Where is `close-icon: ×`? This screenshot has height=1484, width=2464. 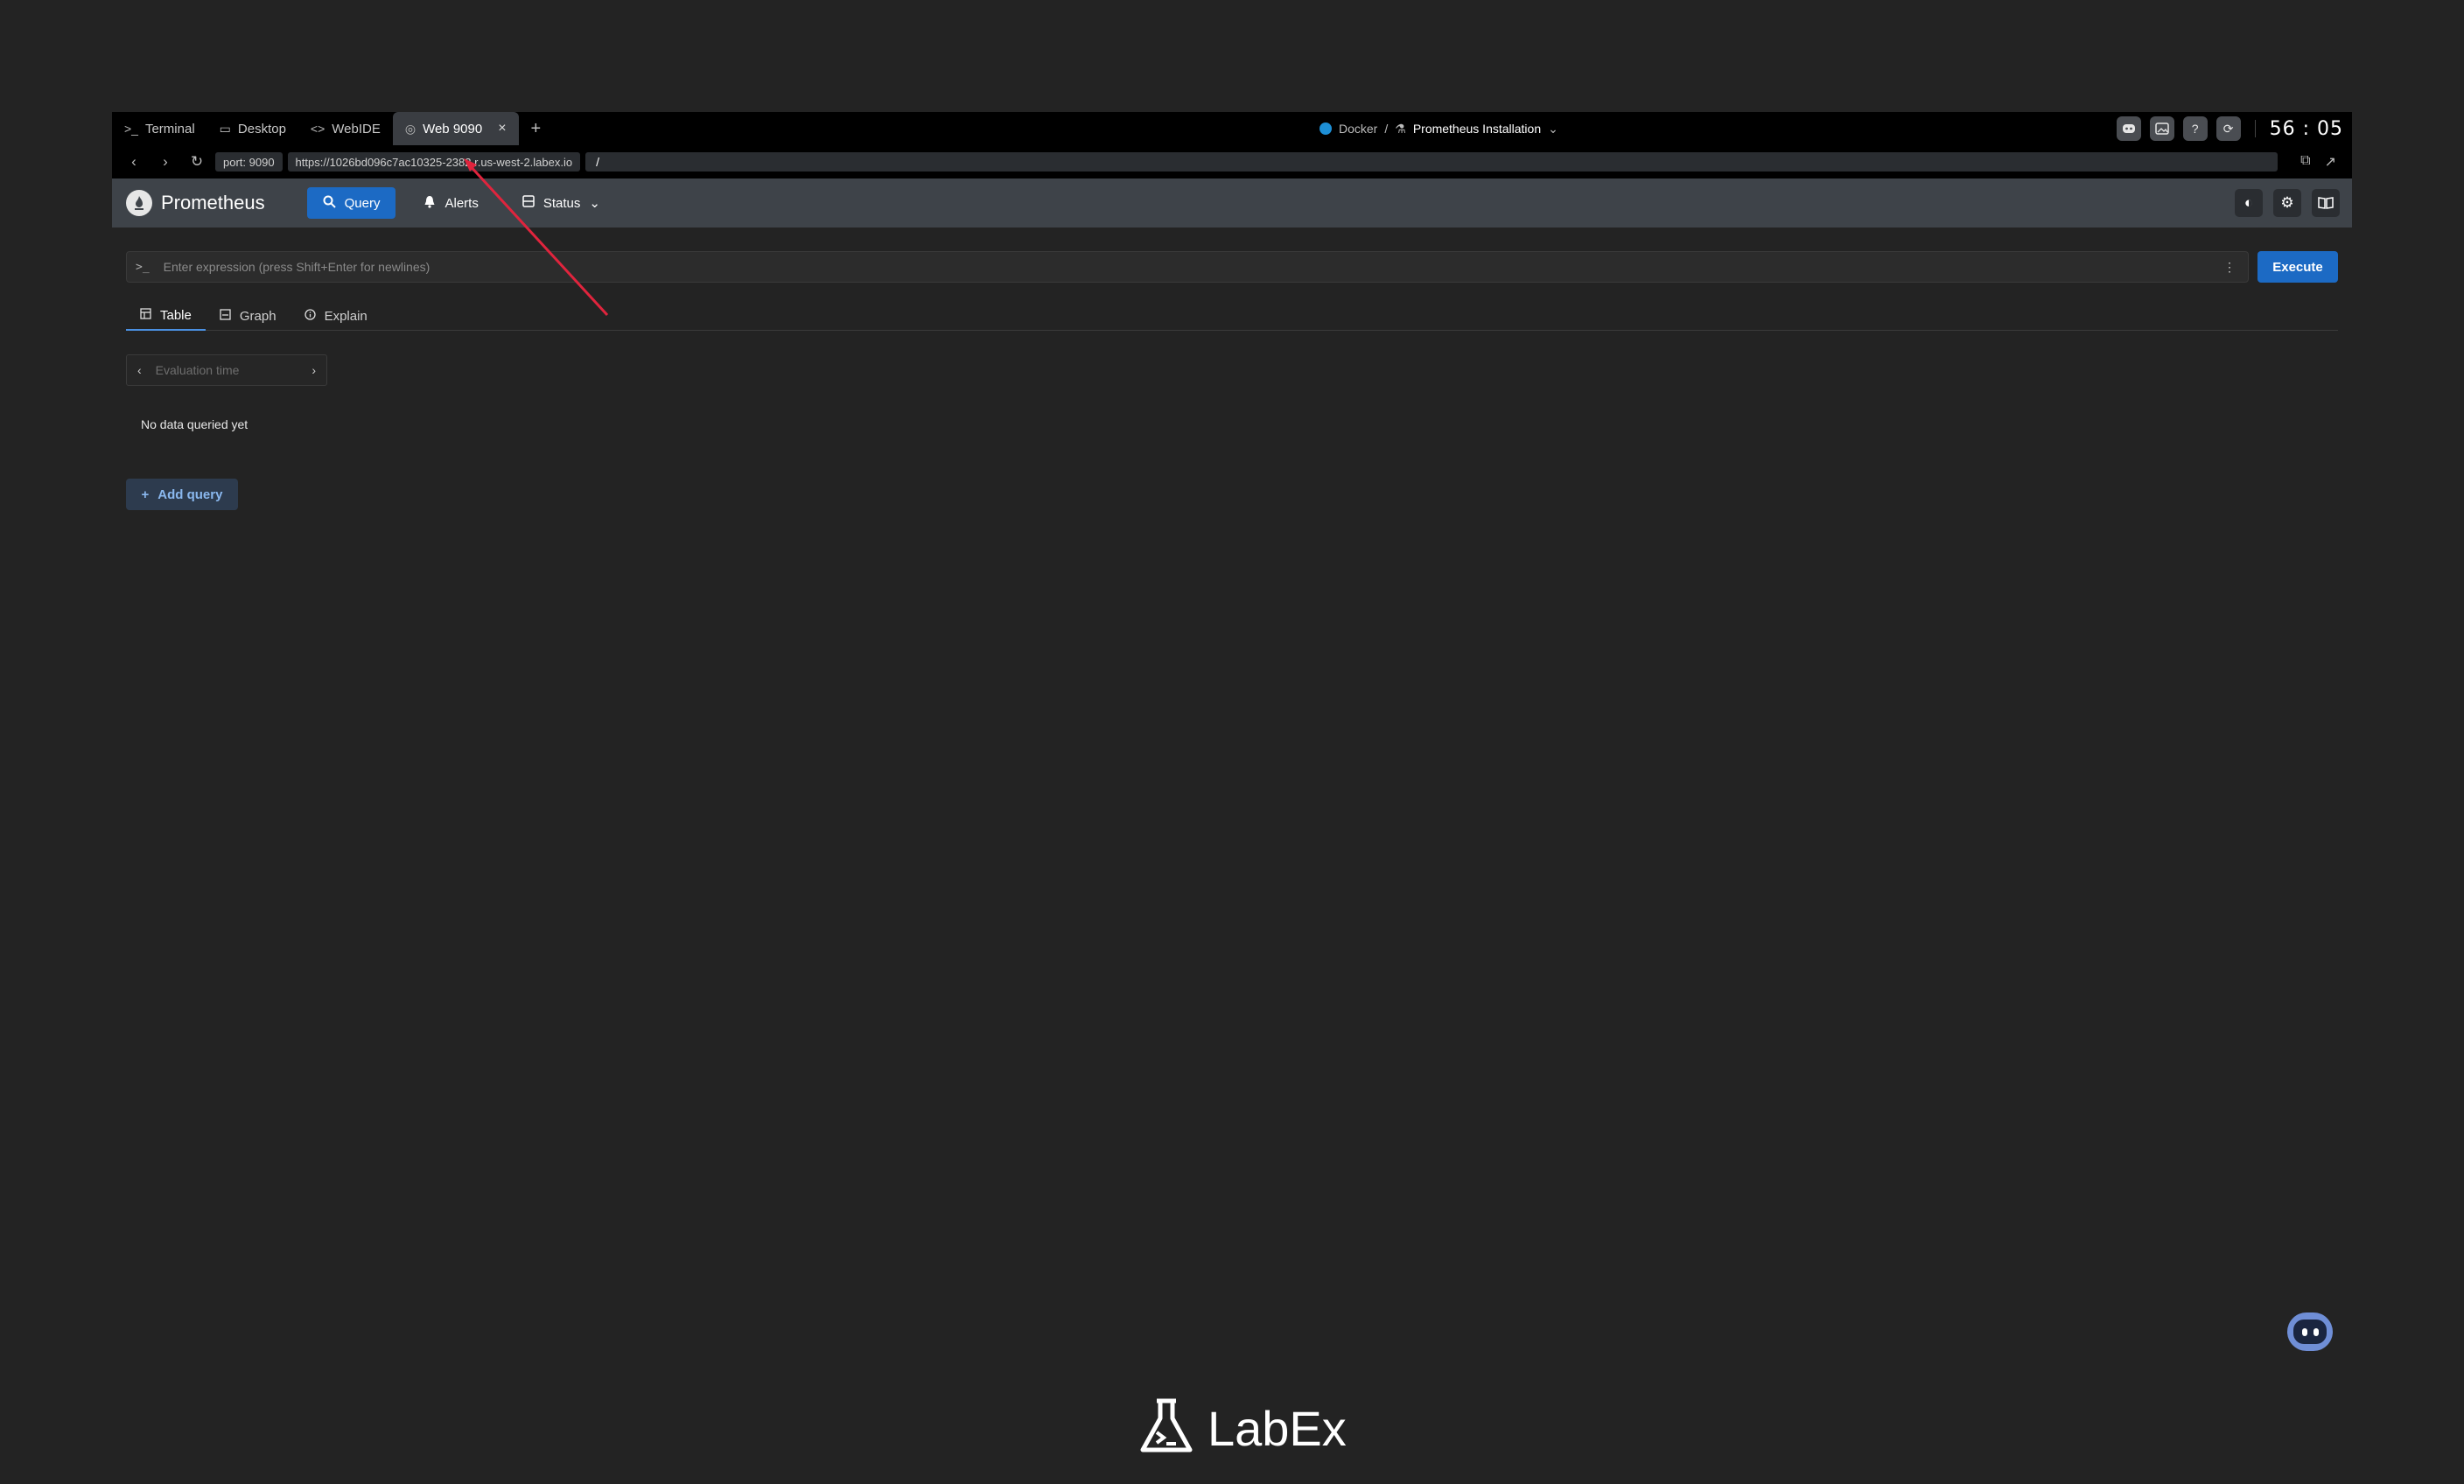 close-icon: × is located at coordinates (502, 128).